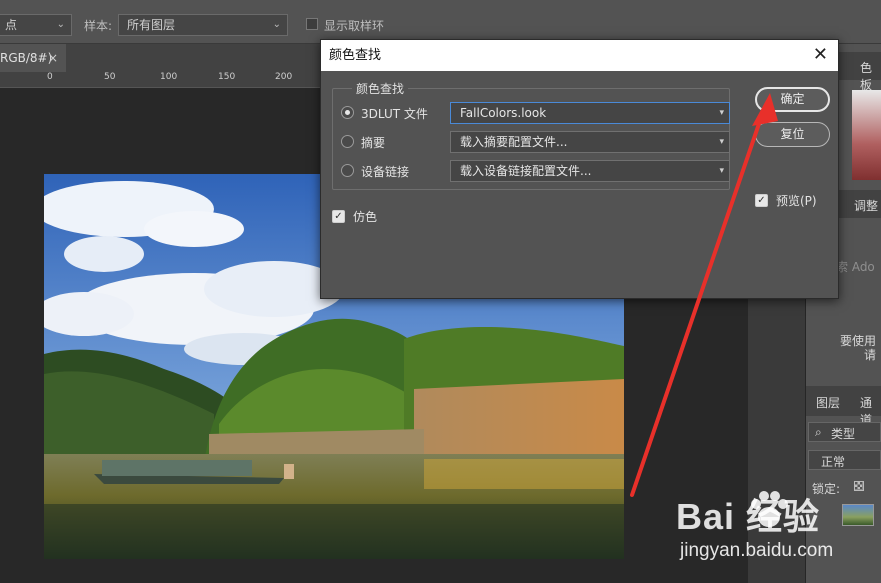 The height and width of the screenshot is (583, 881). What do you see at coordinates (769, 509) in the screenshot?
I see `paw-icon` at bounding box center [769, 509].